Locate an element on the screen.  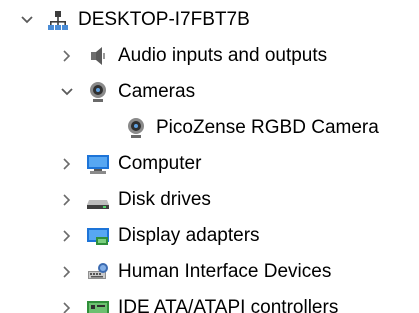
tree-item-label: Disk drives is located at coordinates (164, 199).